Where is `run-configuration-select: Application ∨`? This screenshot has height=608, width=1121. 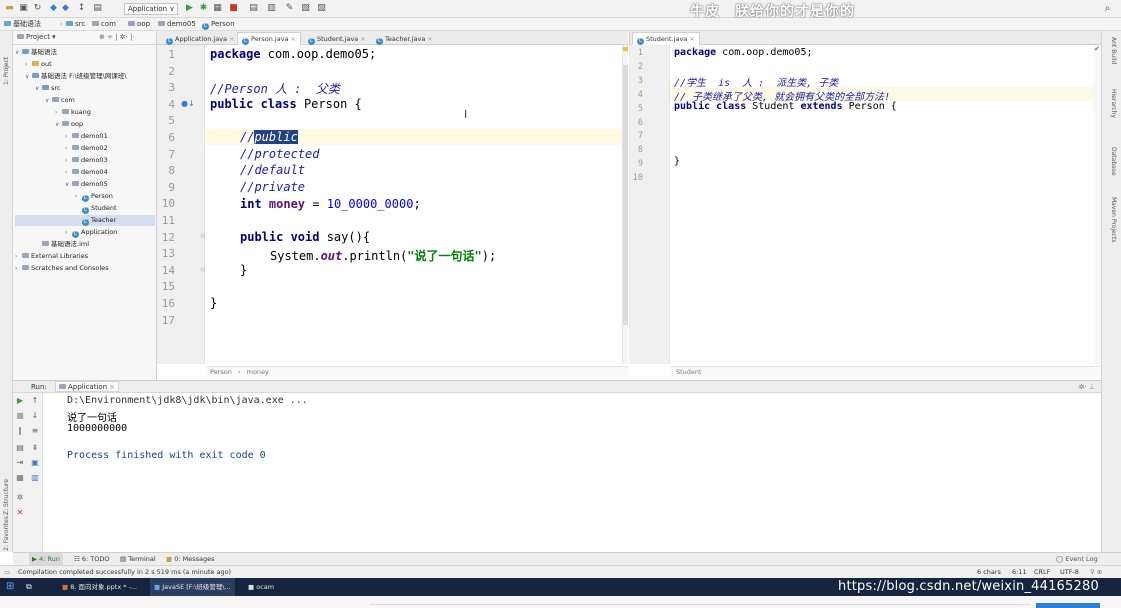
run-configuration-select: Application ∨ is located at coordinates (151, 9).